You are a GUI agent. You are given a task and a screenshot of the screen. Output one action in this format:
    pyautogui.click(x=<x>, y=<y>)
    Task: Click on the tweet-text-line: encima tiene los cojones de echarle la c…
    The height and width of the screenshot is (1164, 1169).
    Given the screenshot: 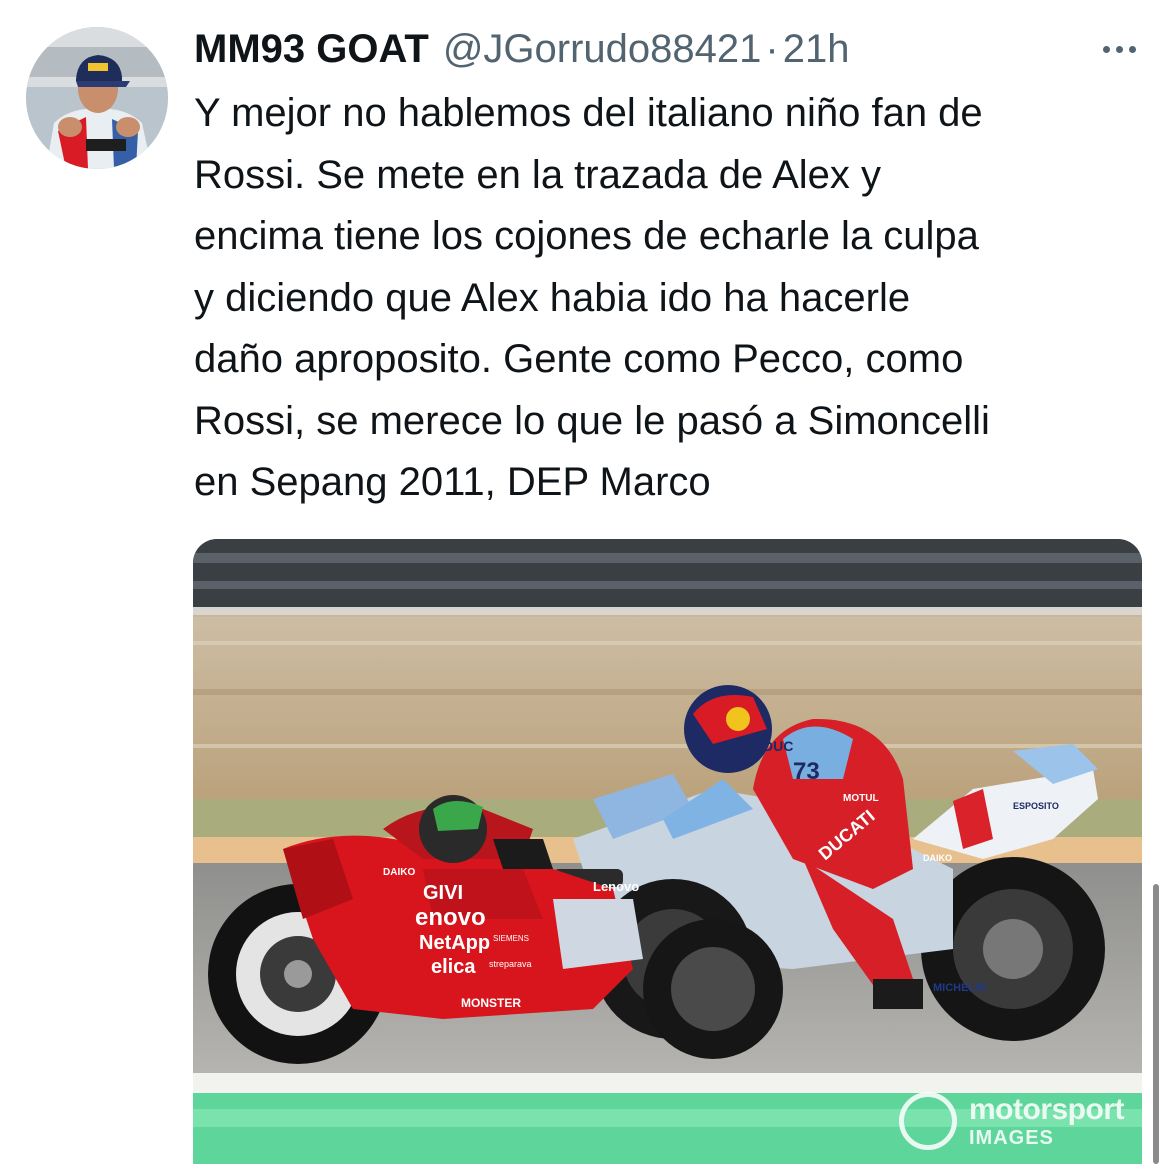 What is the action you would take?
    pyautogui.click(x=586, y=236)
    